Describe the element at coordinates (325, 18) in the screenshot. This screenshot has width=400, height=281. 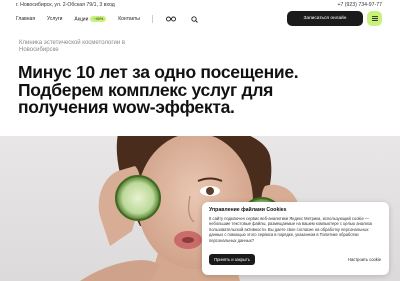
I see `book-online-button: Записаться онлайн` at that location.